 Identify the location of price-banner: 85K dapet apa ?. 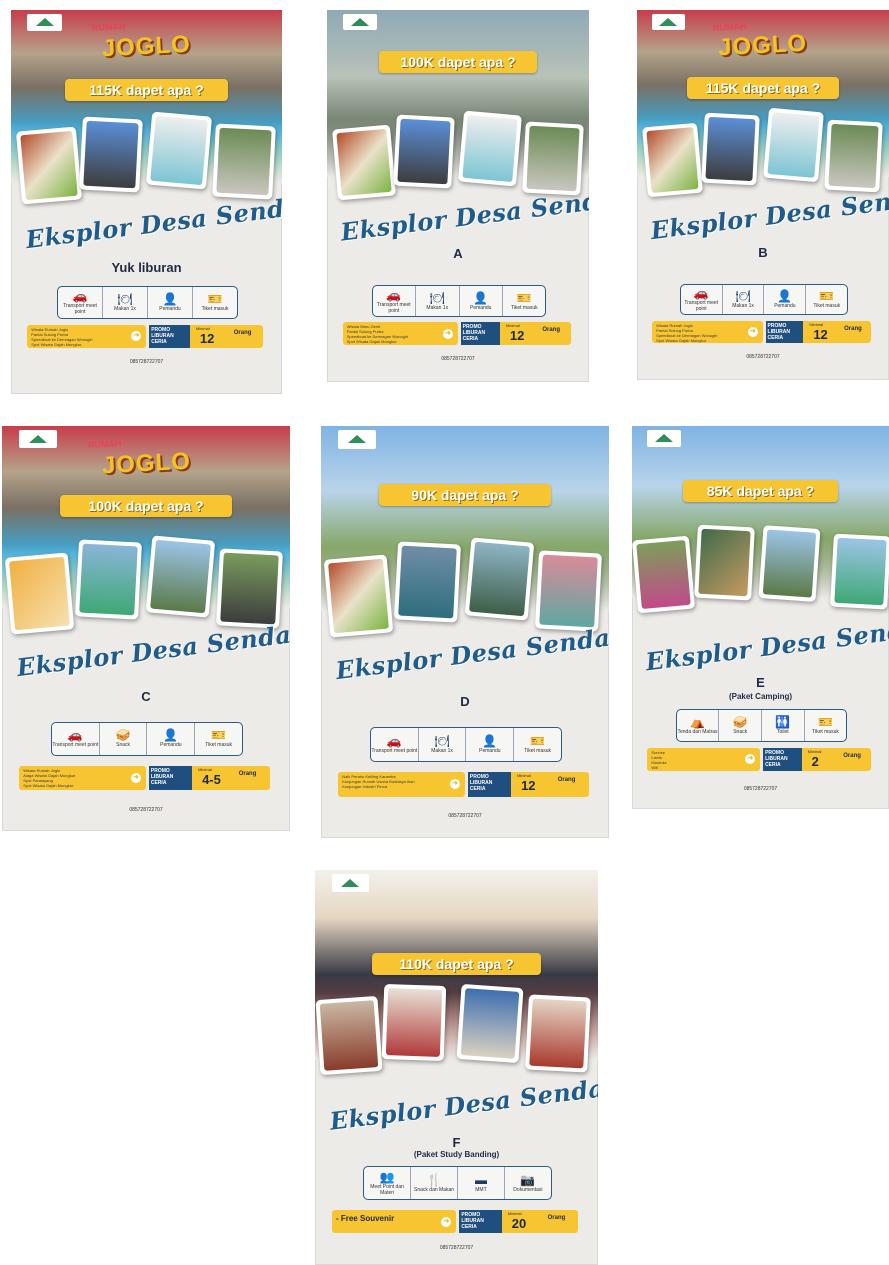
(760, 490).